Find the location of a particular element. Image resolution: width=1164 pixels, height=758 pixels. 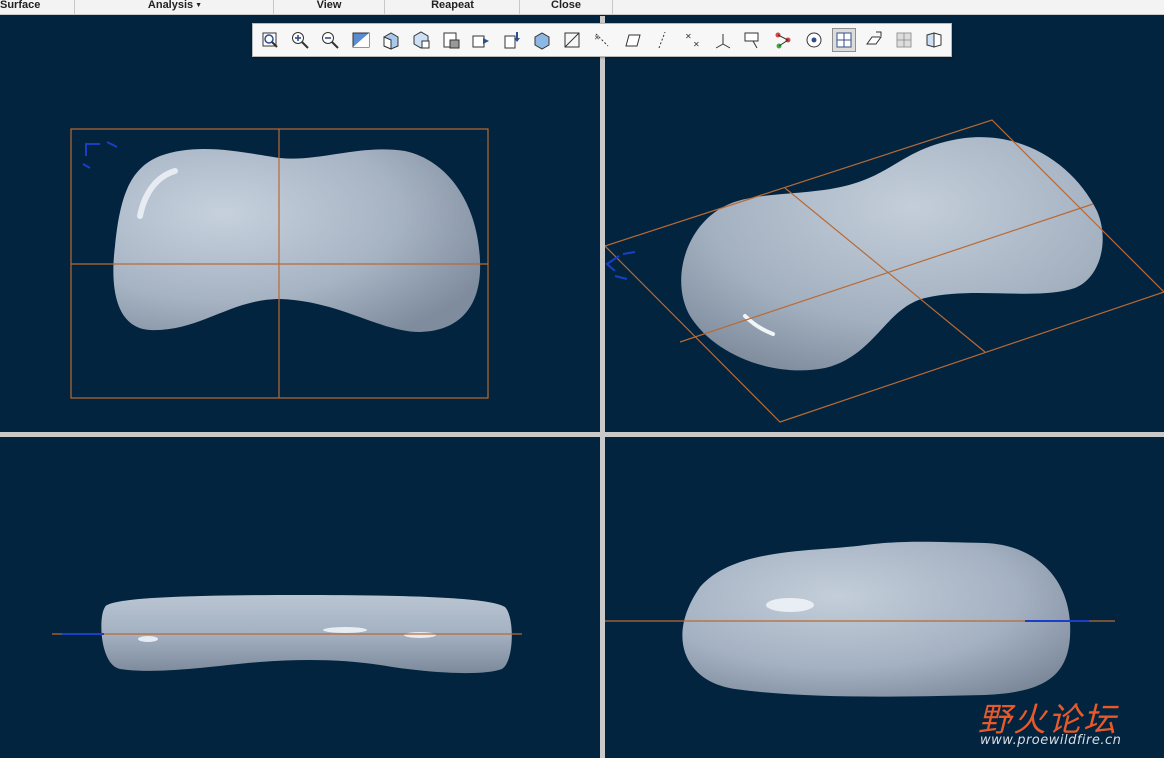

model-top-canvas is located at coordinates (279, 263).